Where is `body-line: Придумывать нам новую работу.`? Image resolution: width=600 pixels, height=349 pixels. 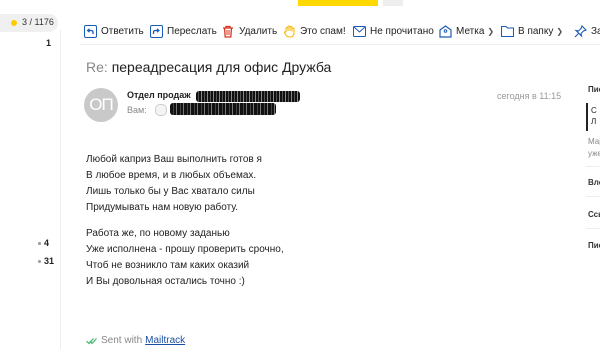 body-line: Придумывать нам новую работу. is located at coordinates (162, 207).